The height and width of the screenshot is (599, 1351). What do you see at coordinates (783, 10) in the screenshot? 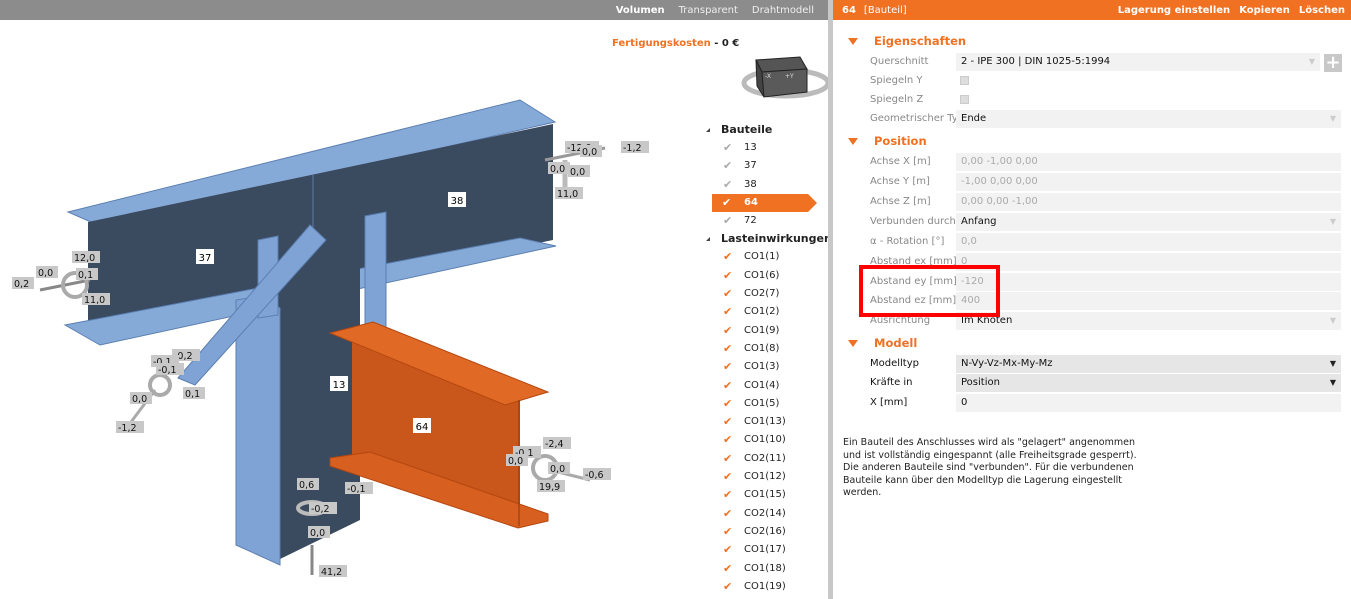
I see `mode-drahtmodell: Drahtmodell` at bounding box center [783, 10].